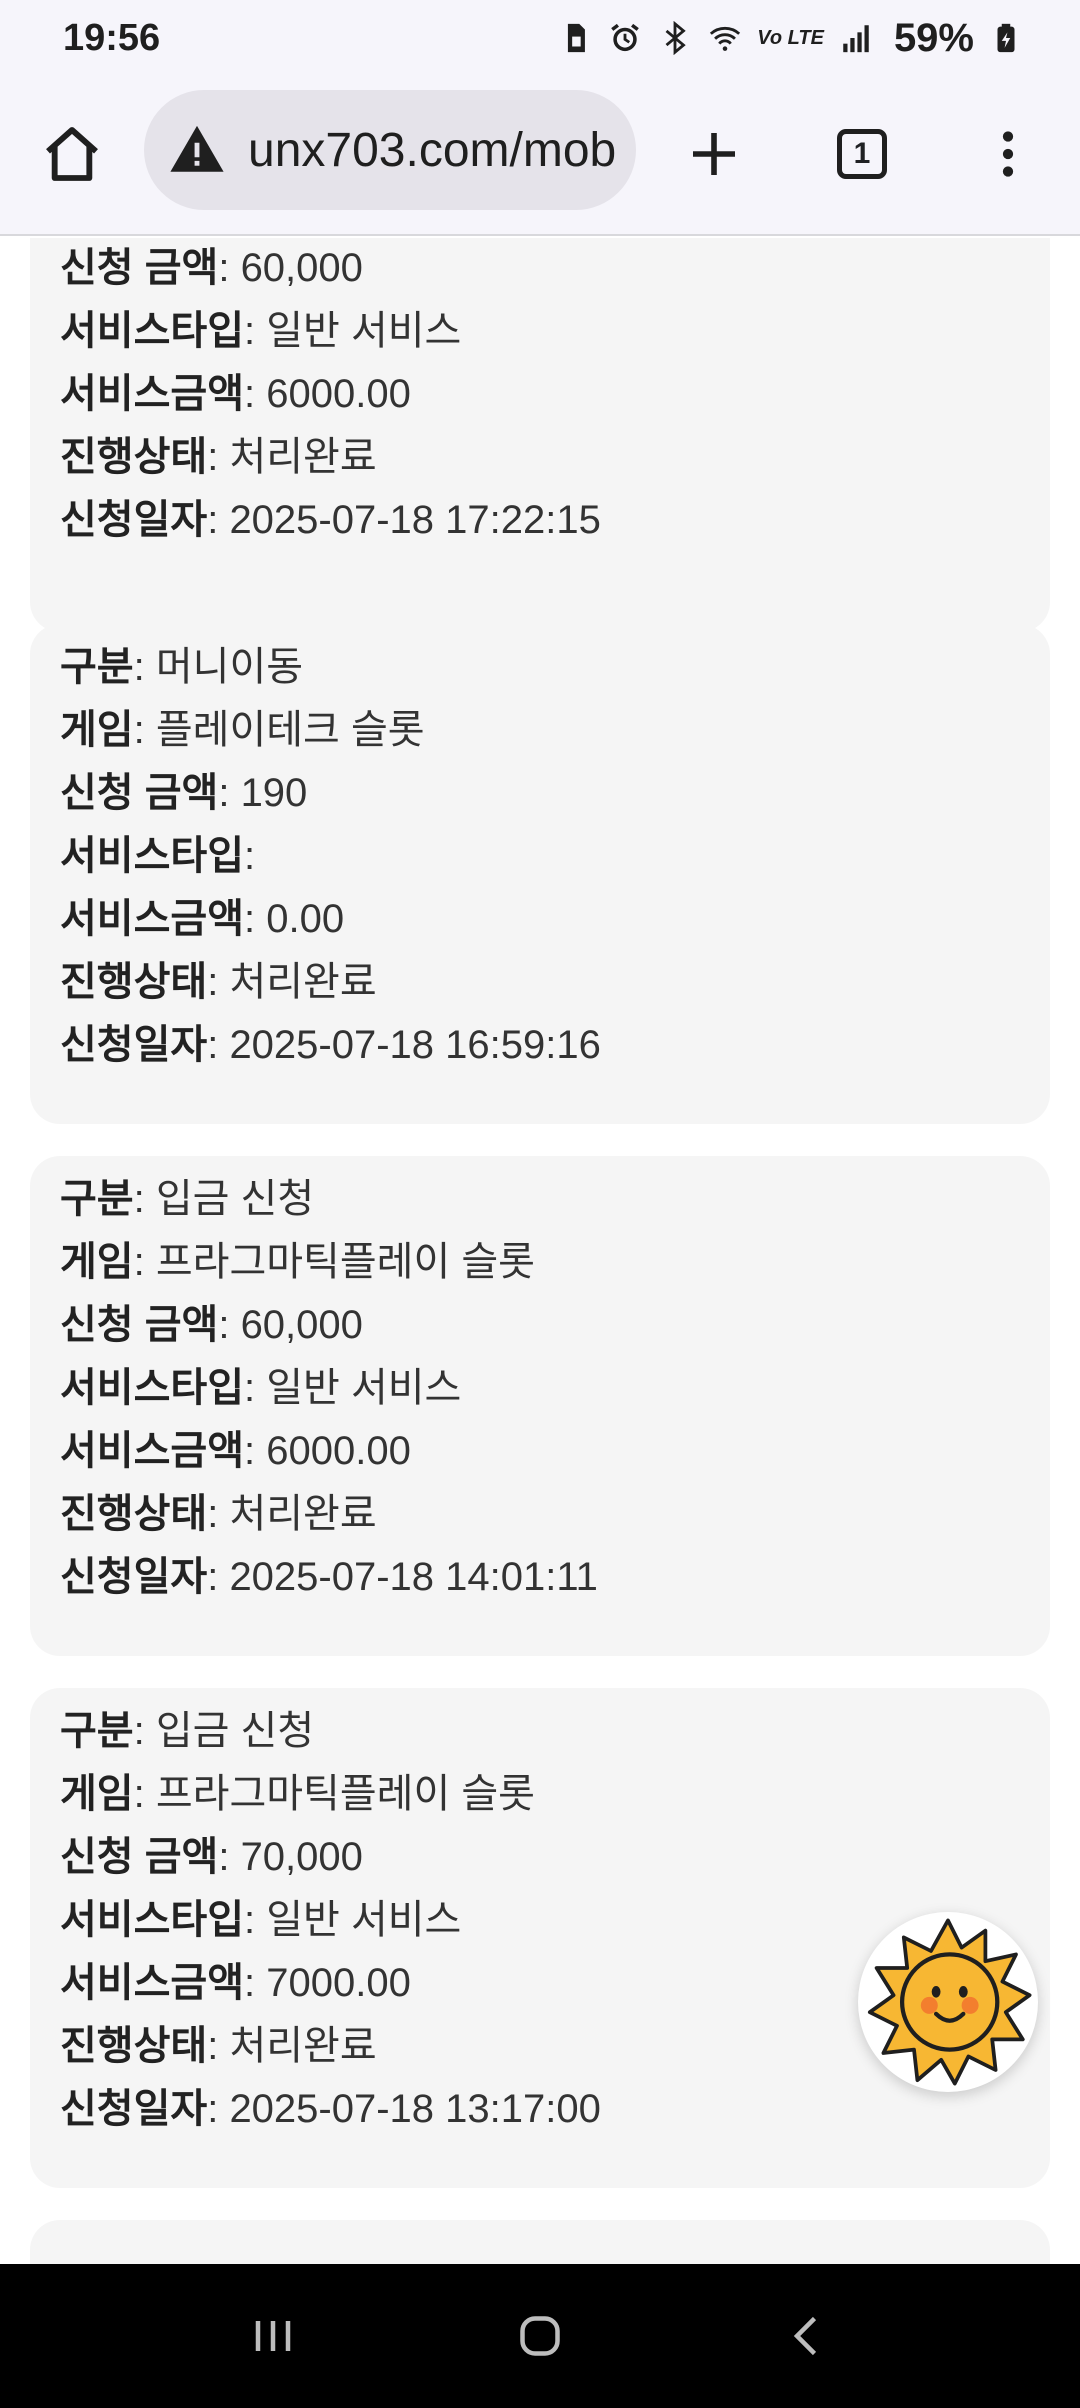 The height and width of the screenshot is (2408, 1080). I want to click on home-circle-icon, so click(540, 2336).